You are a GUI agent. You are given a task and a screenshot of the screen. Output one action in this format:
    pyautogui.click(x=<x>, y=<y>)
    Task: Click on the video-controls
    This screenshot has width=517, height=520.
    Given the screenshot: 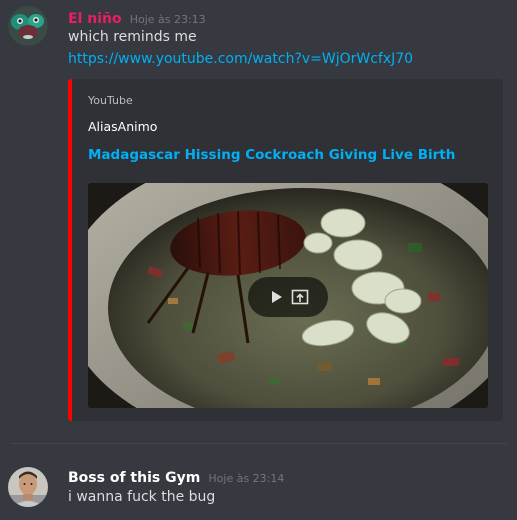 What is the action you would take?
    pyautogui.click(x=288, y=297)
    